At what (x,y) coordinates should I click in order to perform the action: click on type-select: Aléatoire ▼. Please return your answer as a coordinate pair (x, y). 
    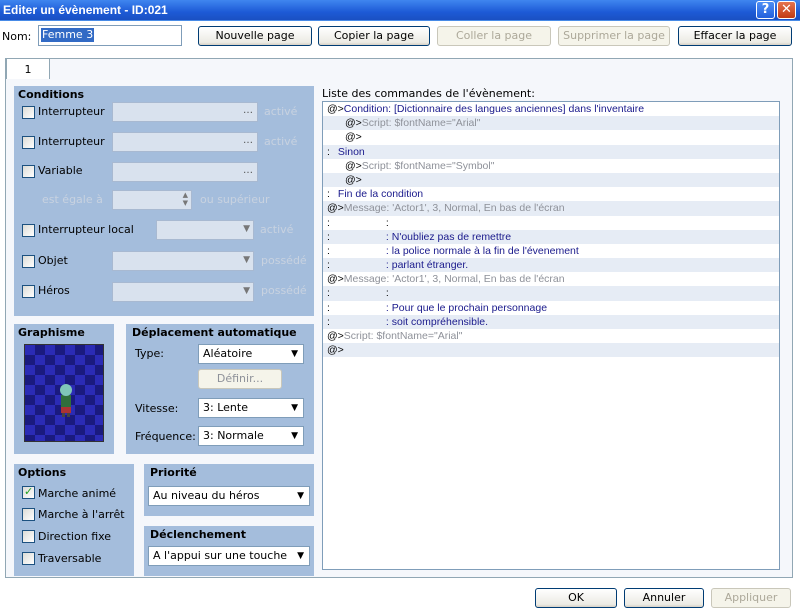
    Looking at the image, I should click on (251, 354).